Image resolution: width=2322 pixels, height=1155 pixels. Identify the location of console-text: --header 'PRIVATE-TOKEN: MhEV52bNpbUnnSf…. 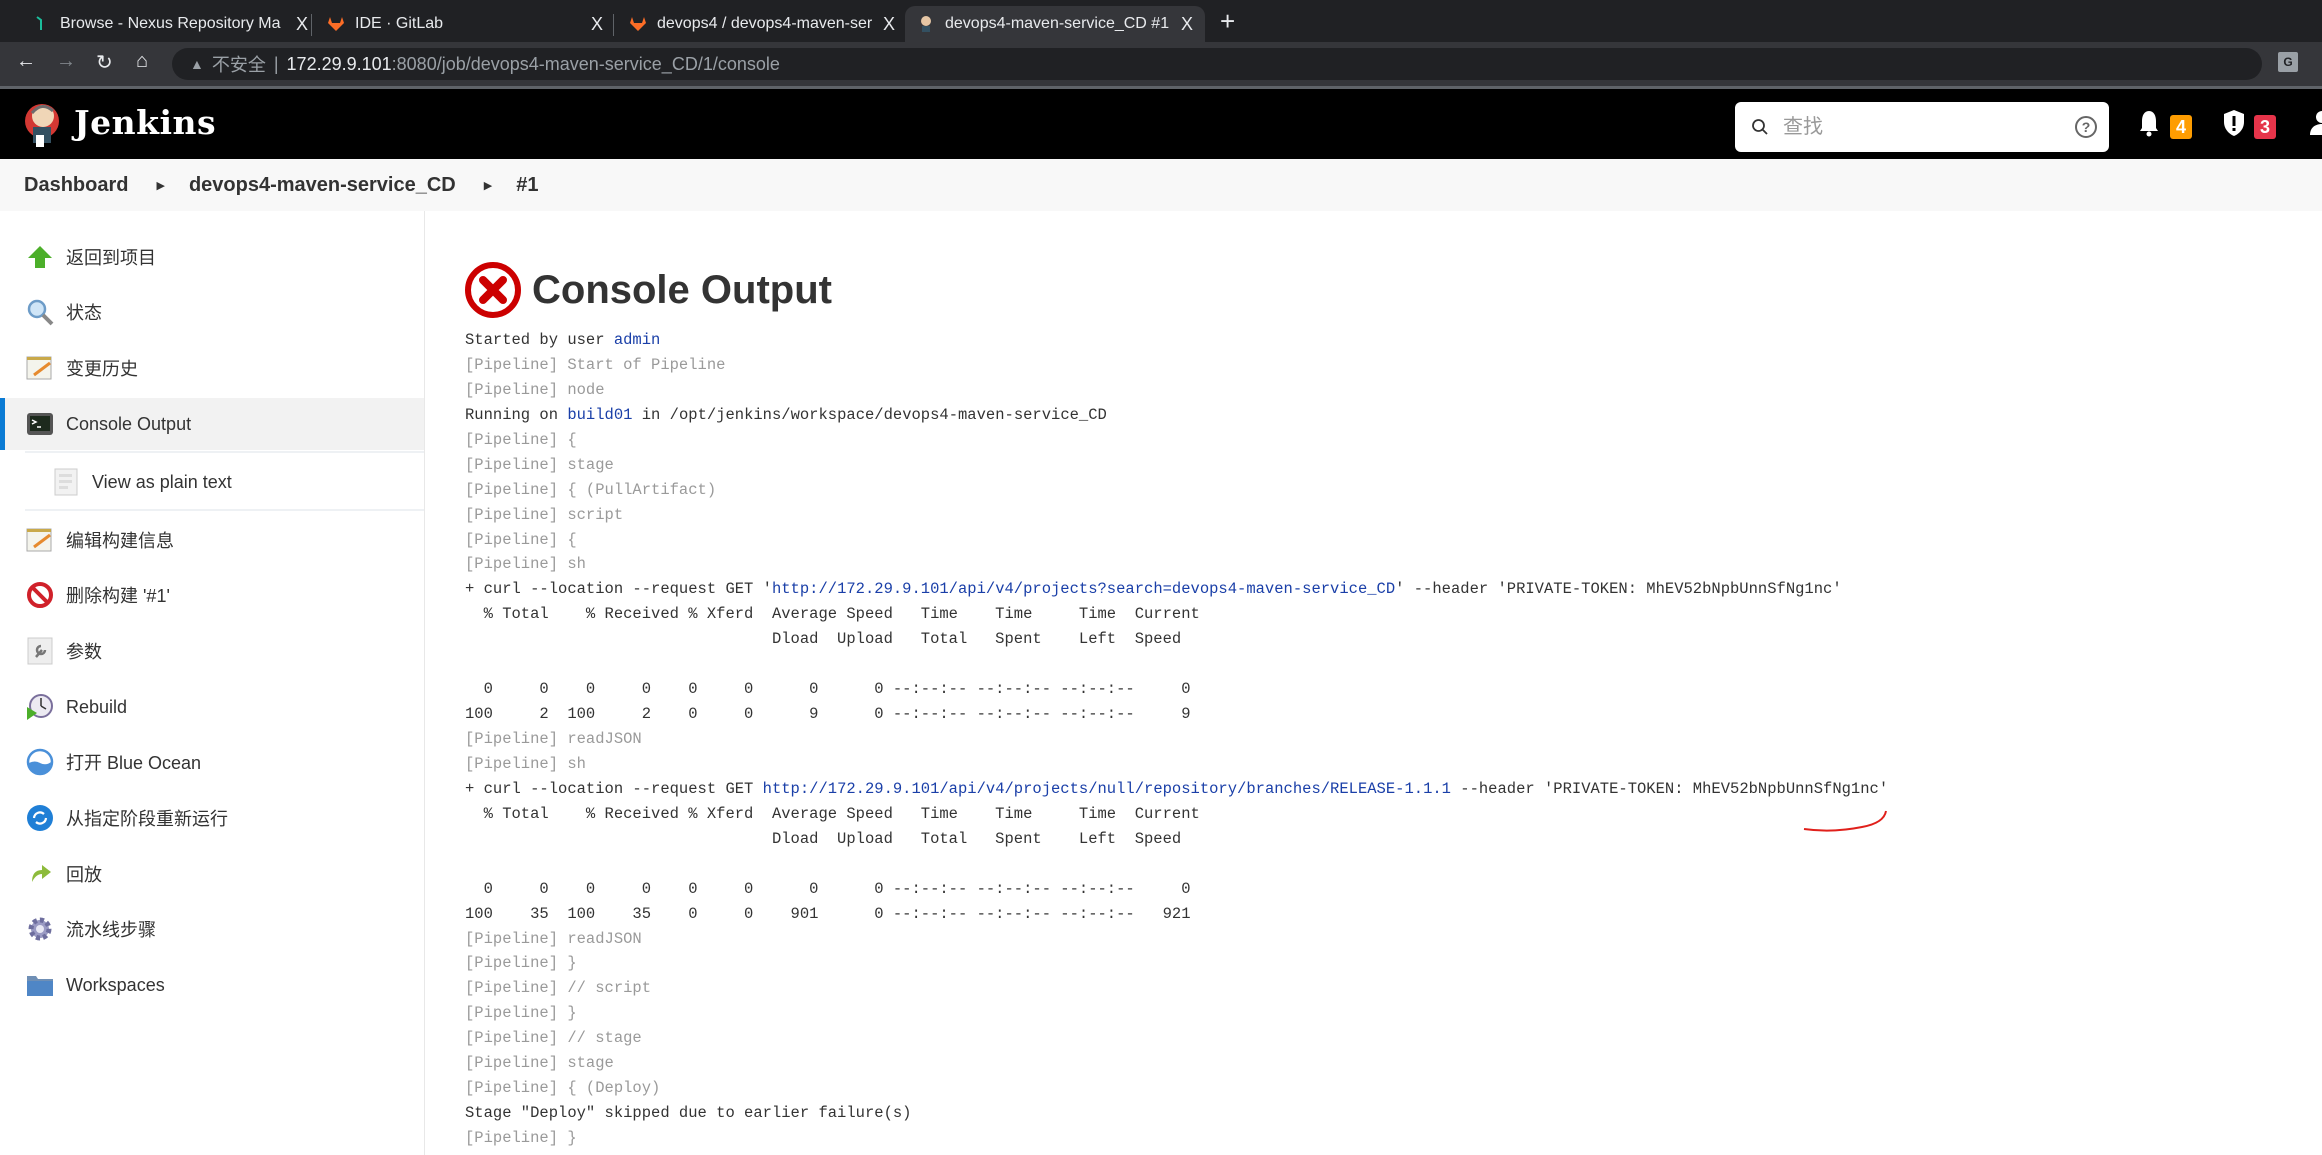
(1669, 788).